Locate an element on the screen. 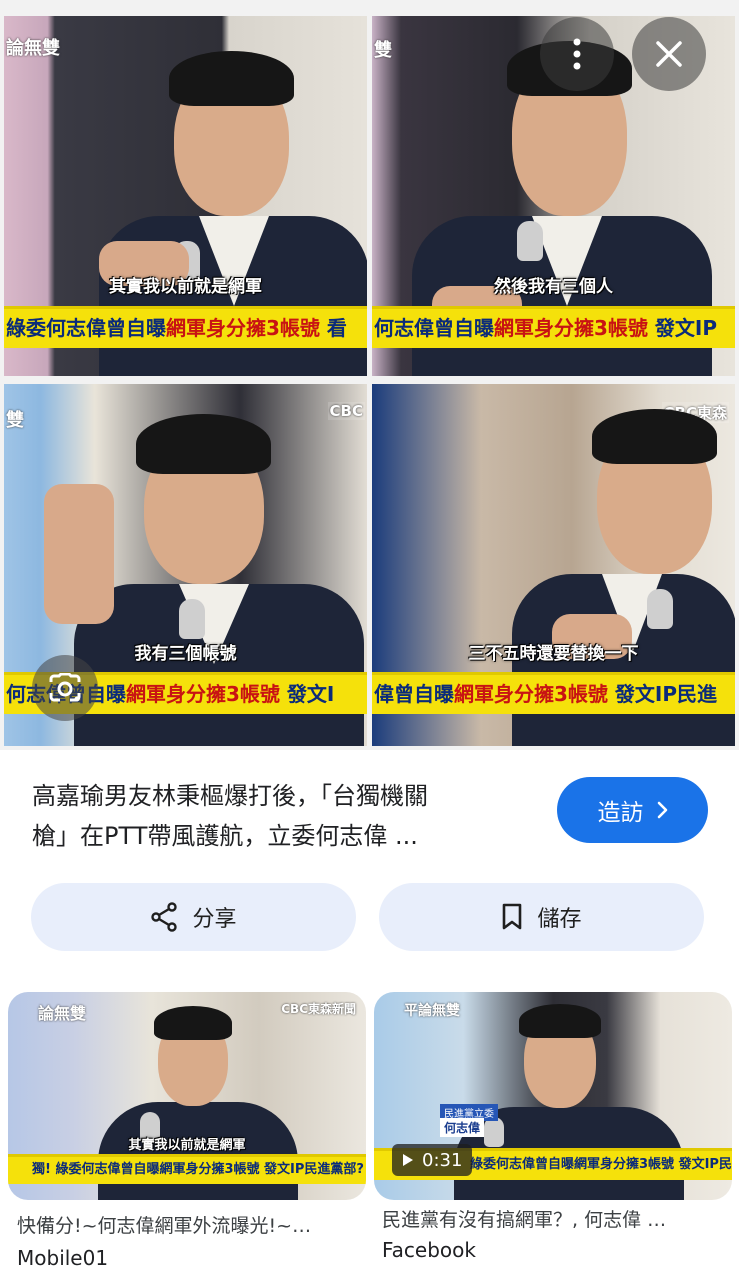  bookmark-icon is located at coordinates (512, 916).